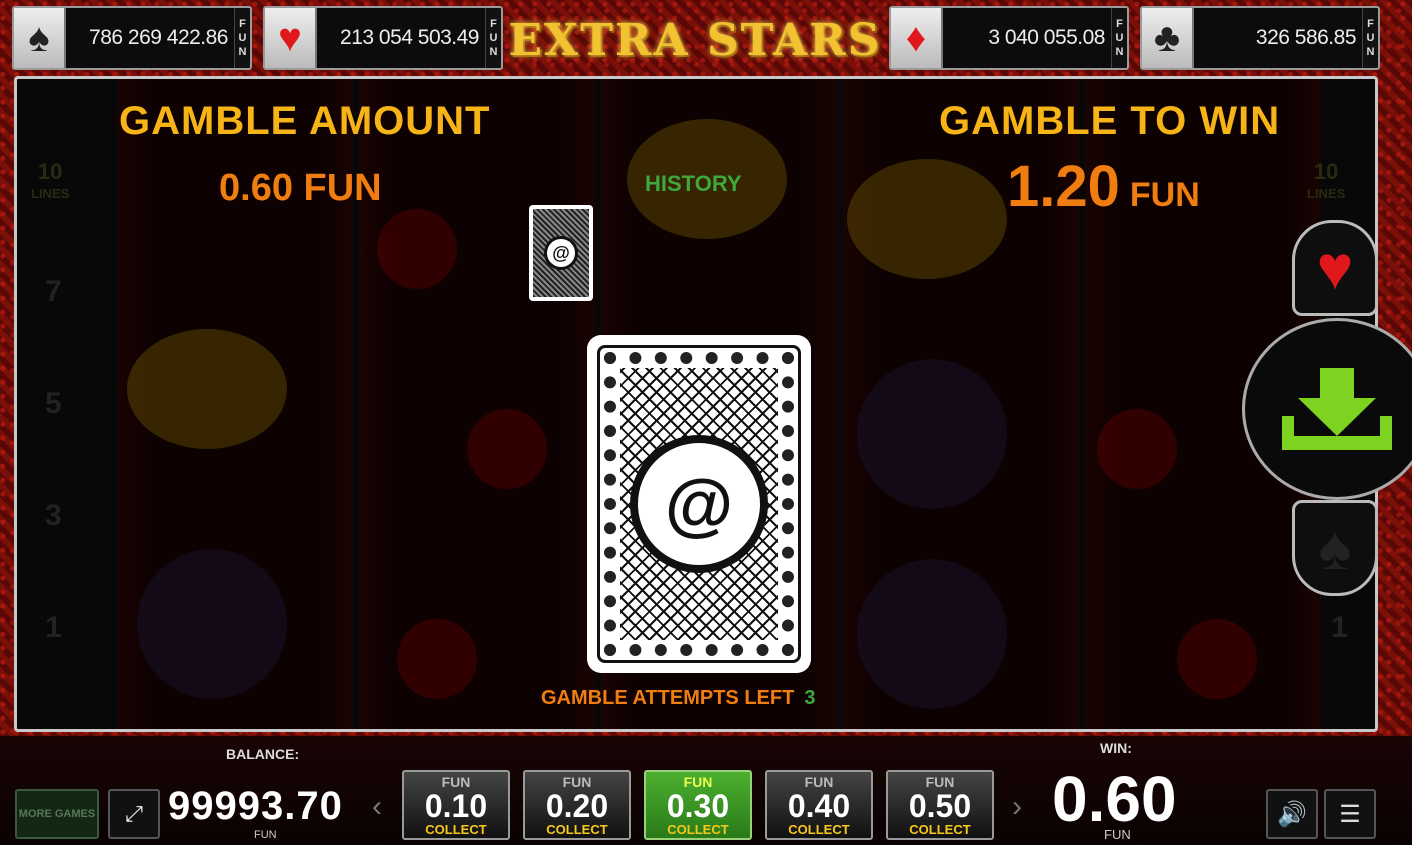 This screenshot has width=1412, height=845. I want to click on win-unit: FUN, so click(1117, 834).